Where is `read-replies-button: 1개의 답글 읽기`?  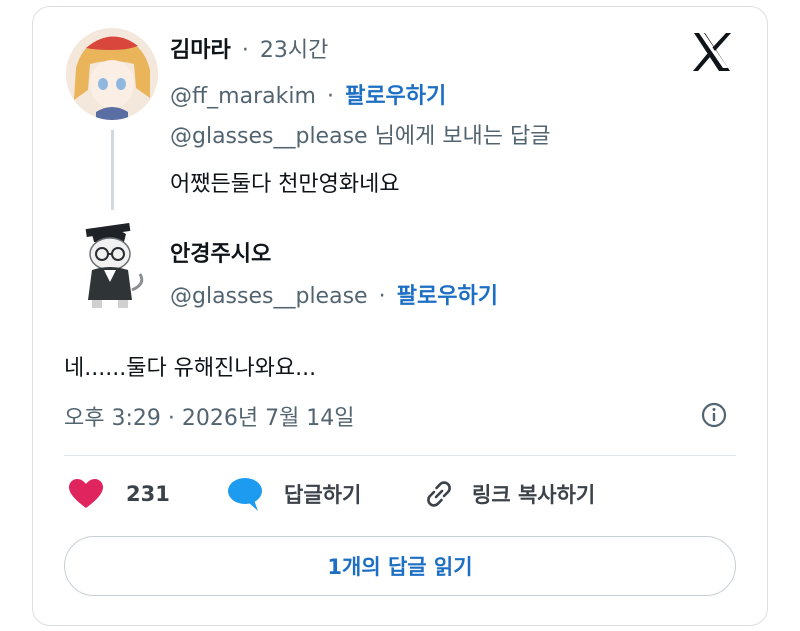 read-replies-button: 1개의 답글 읽기 is located at coordinates (400, 566).